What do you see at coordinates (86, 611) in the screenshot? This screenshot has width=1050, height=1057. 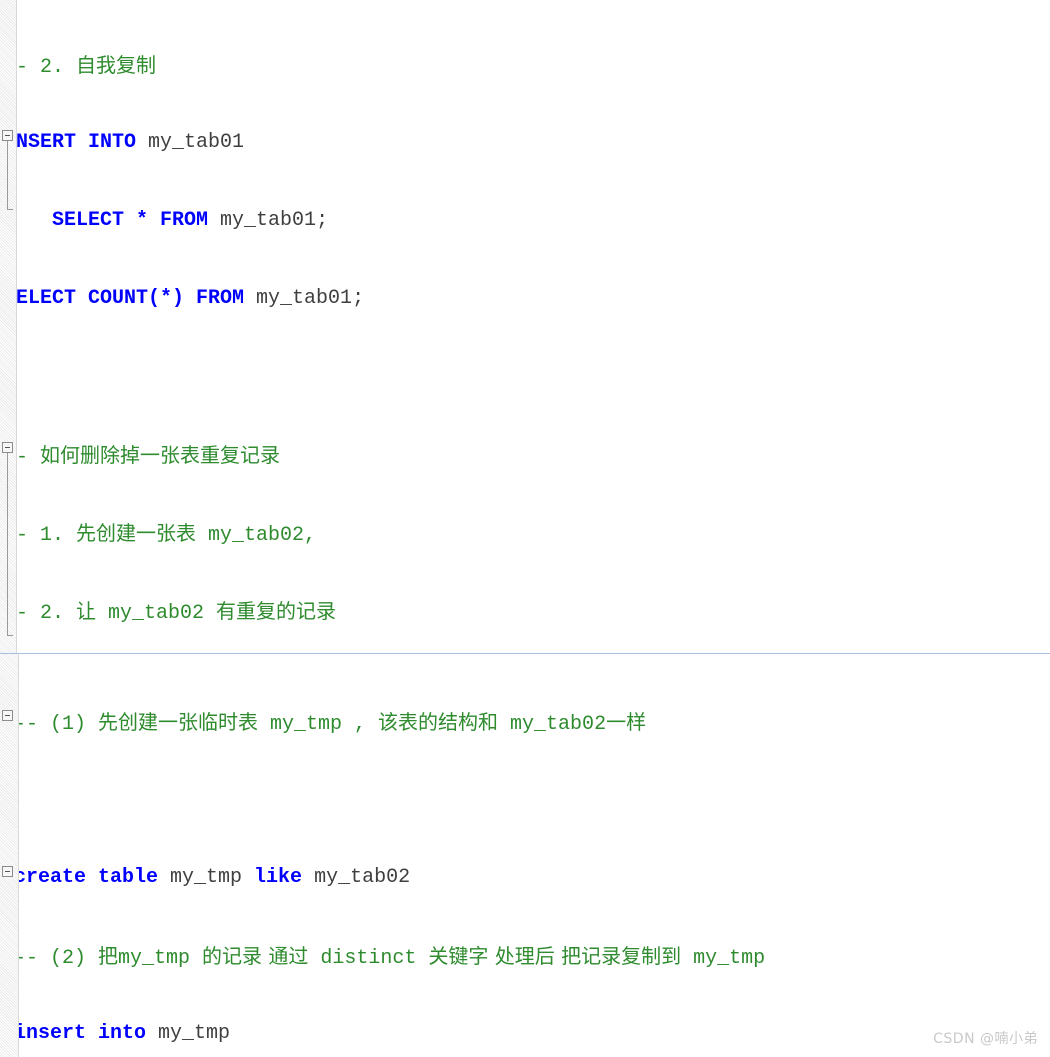 I see `code-token: 让` at bounding box center [86, 611].